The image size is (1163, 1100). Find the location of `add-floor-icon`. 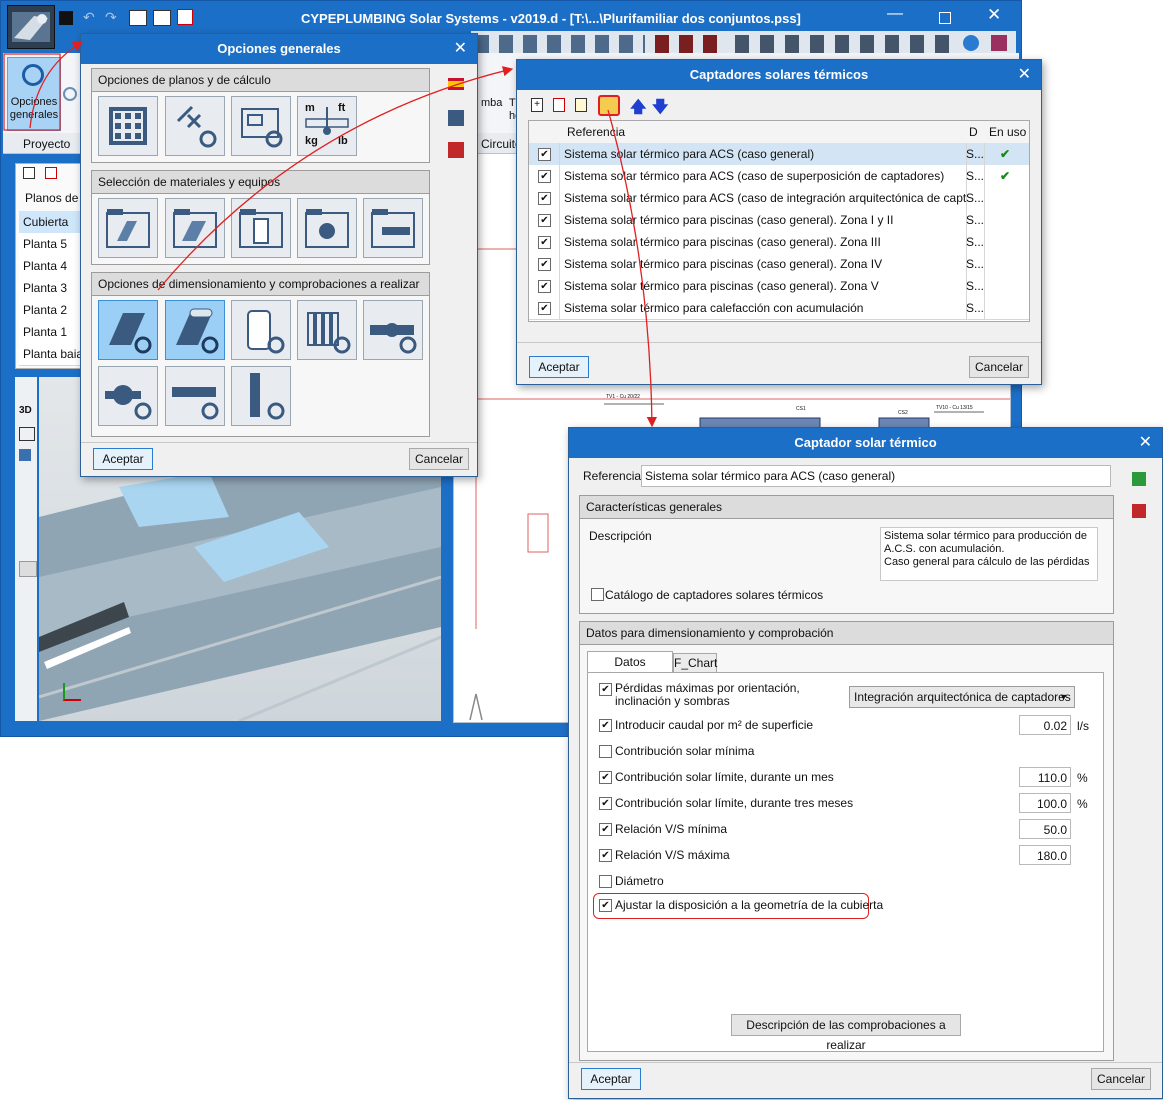

add-floor-icon is located at coordinates (29, 173).